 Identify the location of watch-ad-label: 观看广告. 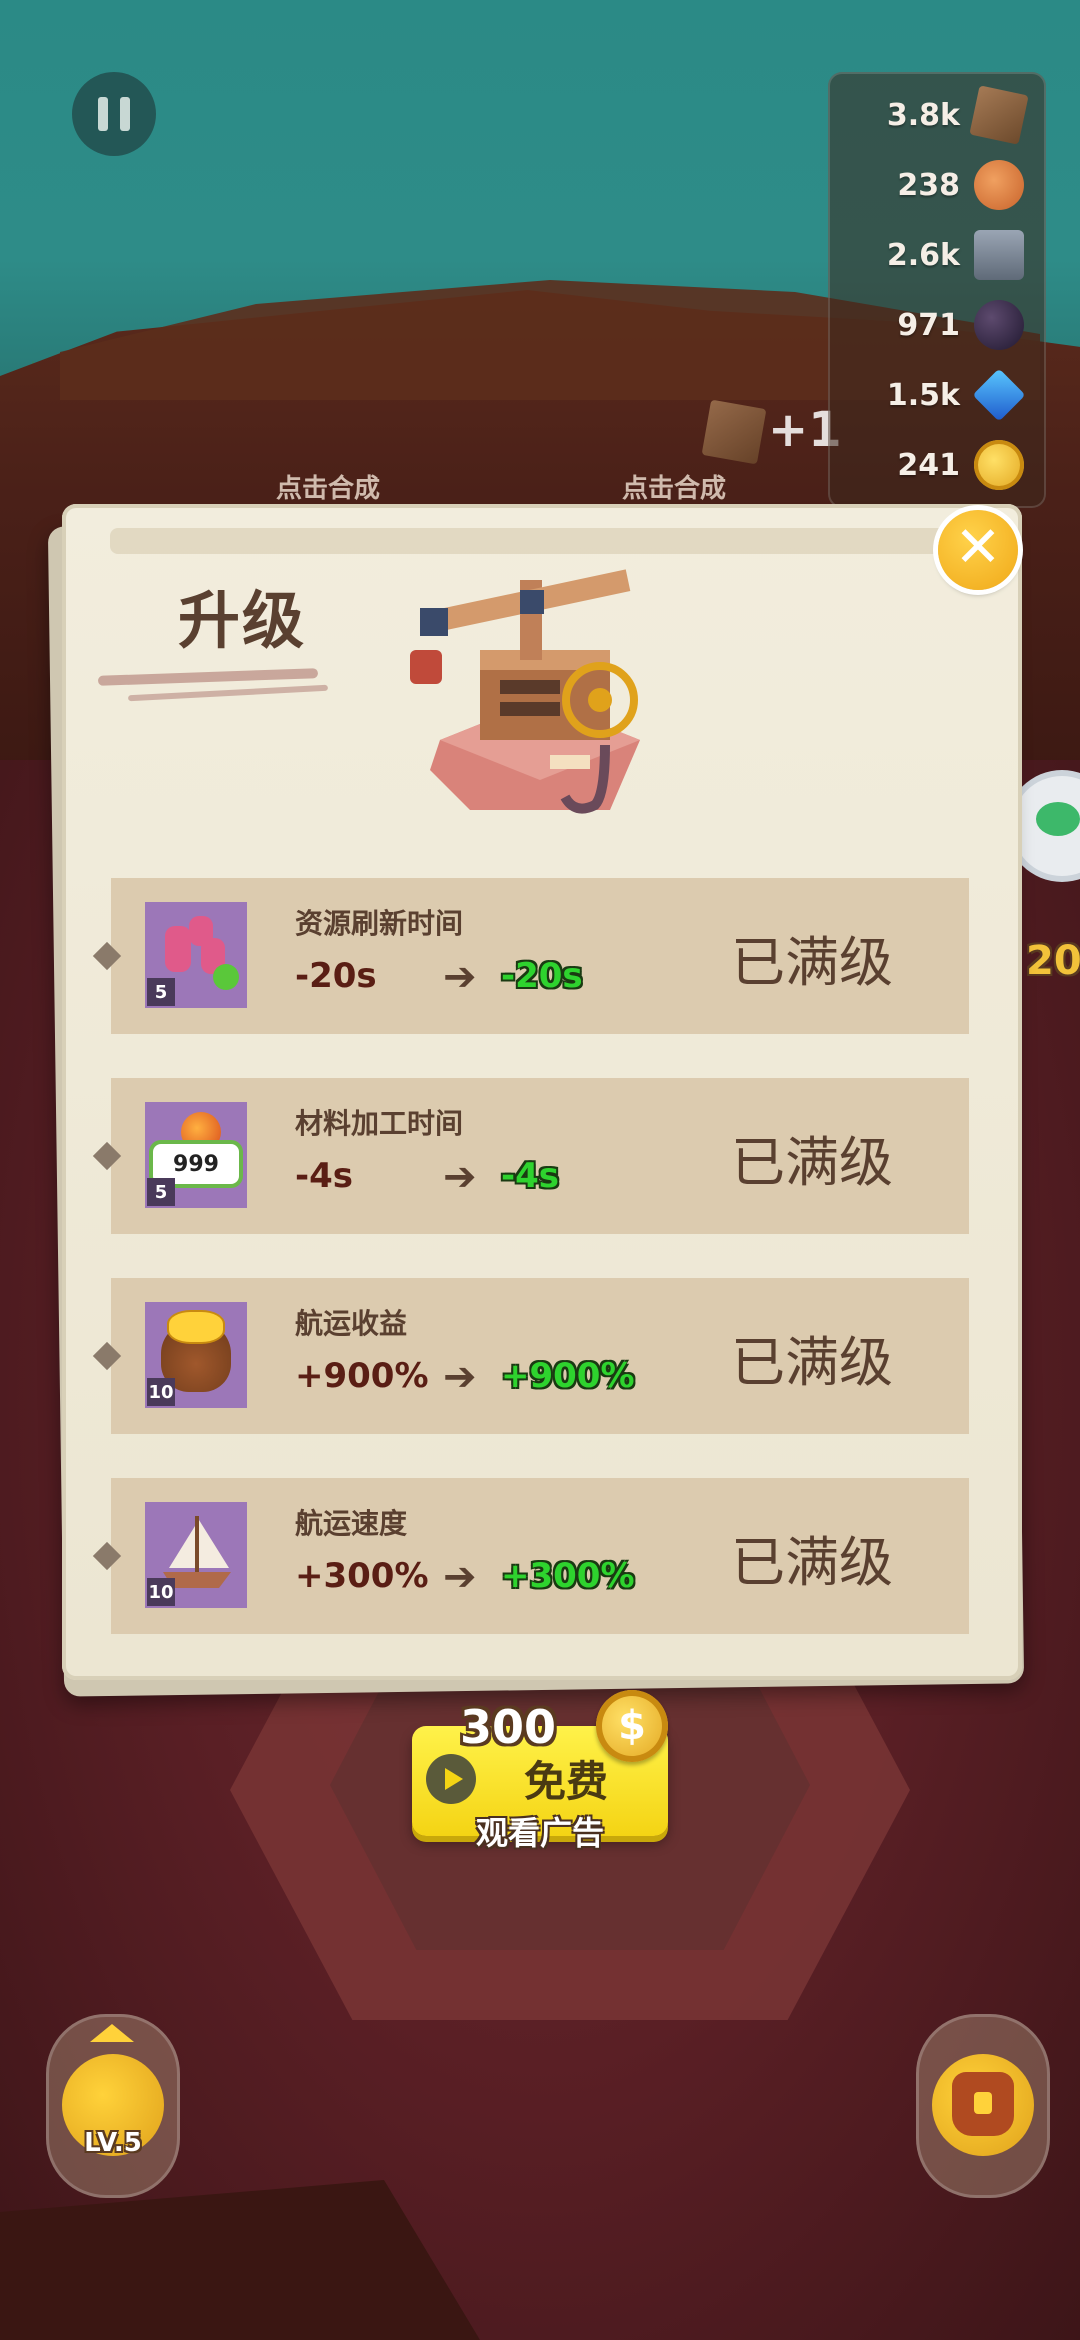
(539, 1833).